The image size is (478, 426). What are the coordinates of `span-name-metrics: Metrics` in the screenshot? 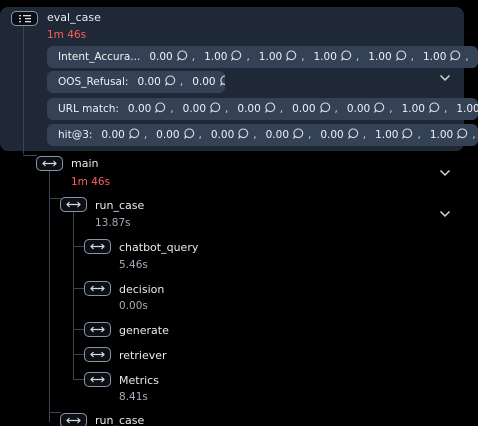 It's located at (139, 380).